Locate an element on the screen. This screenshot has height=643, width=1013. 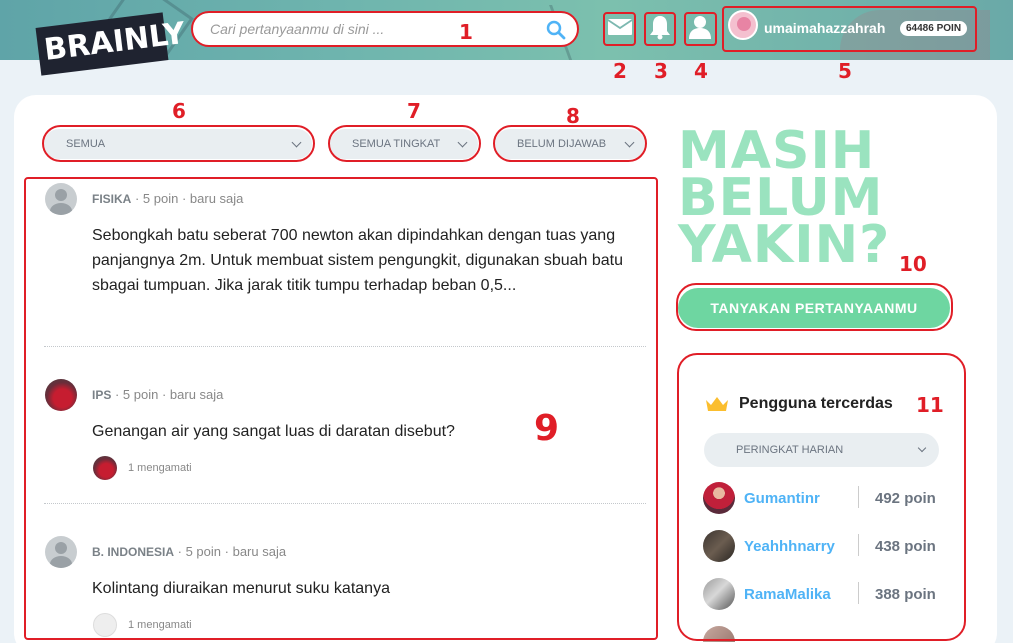
user-icon is located at coordinates (700, 29).